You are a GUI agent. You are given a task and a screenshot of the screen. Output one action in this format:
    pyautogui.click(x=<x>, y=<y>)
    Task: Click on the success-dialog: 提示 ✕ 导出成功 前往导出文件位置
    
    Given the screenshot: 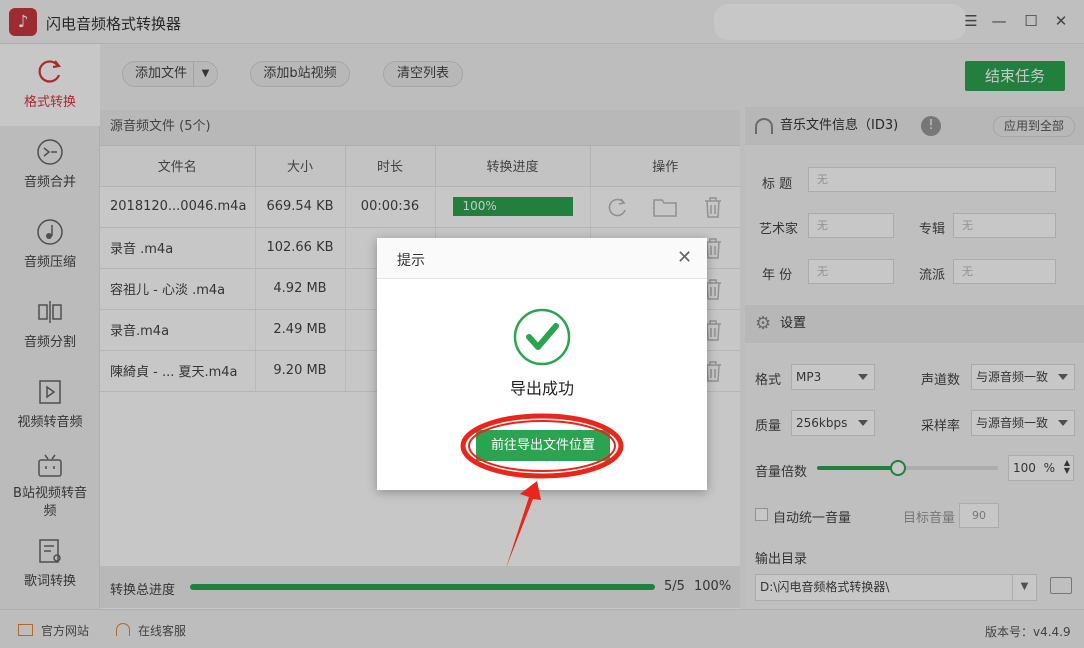 What is the action you would take?
    pyautogui.click(x=542, y=364)
    